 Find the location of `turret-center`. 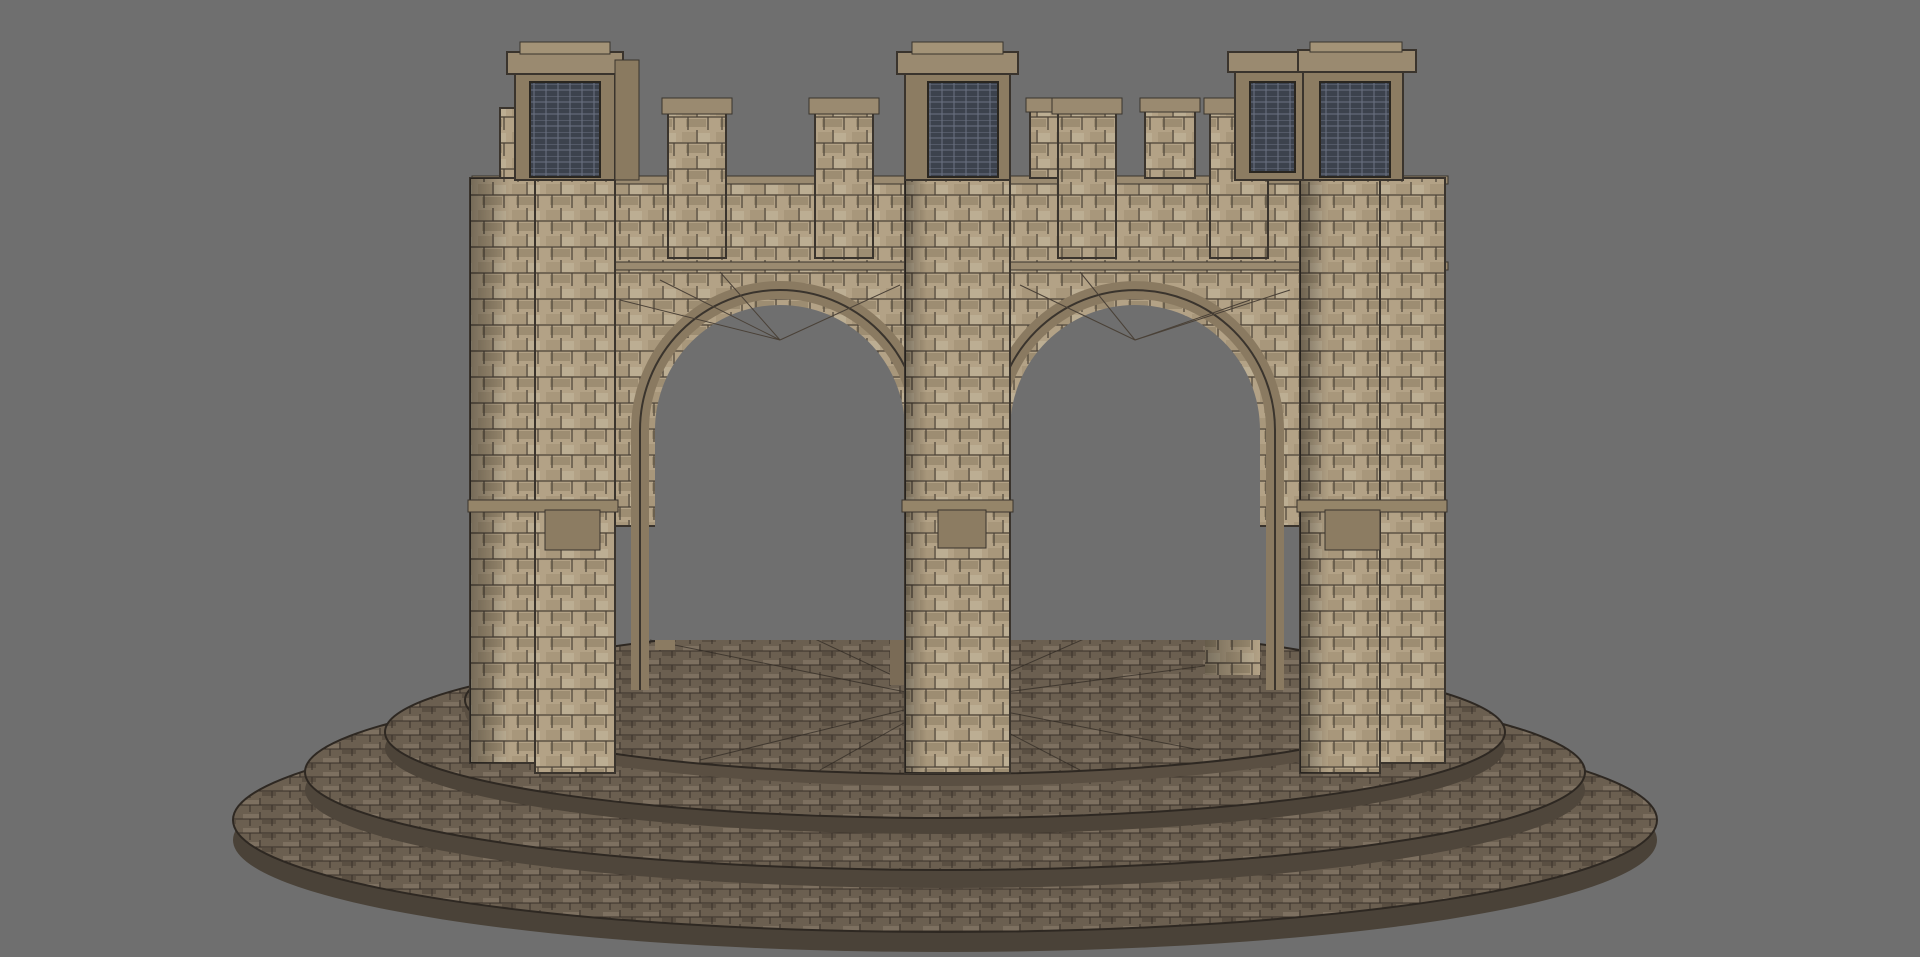

turret-center is located at coordinates (957, 111).